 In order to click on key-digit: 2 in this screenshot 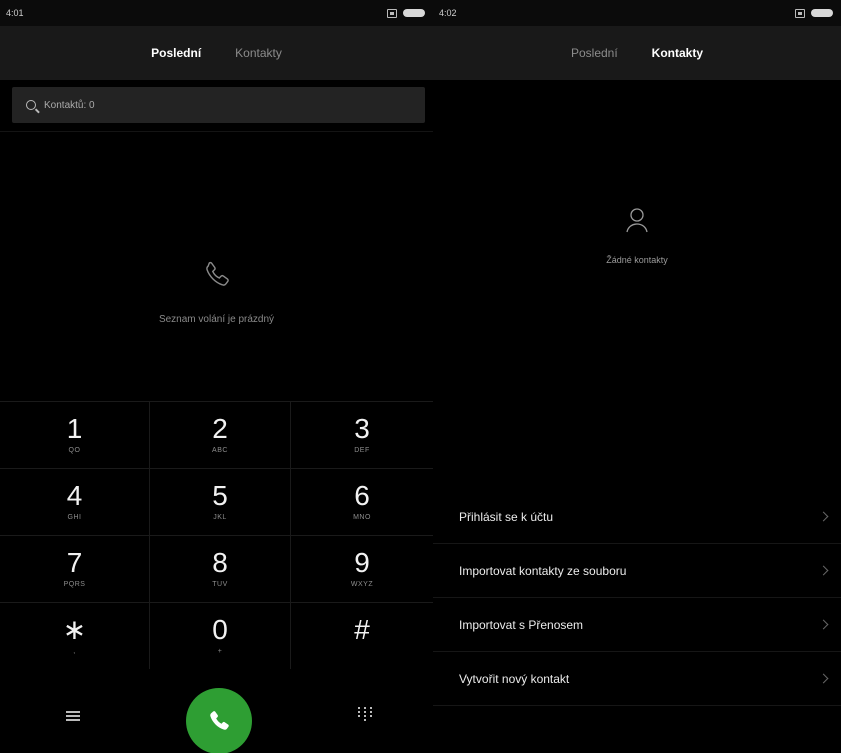, I will do `click(220, 428)`.